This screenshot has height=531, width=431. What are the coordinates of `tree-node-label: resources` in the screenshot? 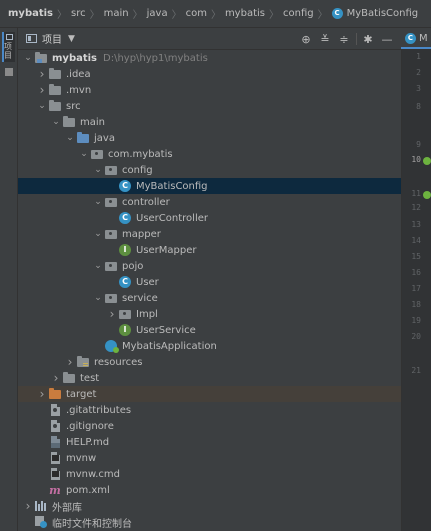 It's located at (118, 362).